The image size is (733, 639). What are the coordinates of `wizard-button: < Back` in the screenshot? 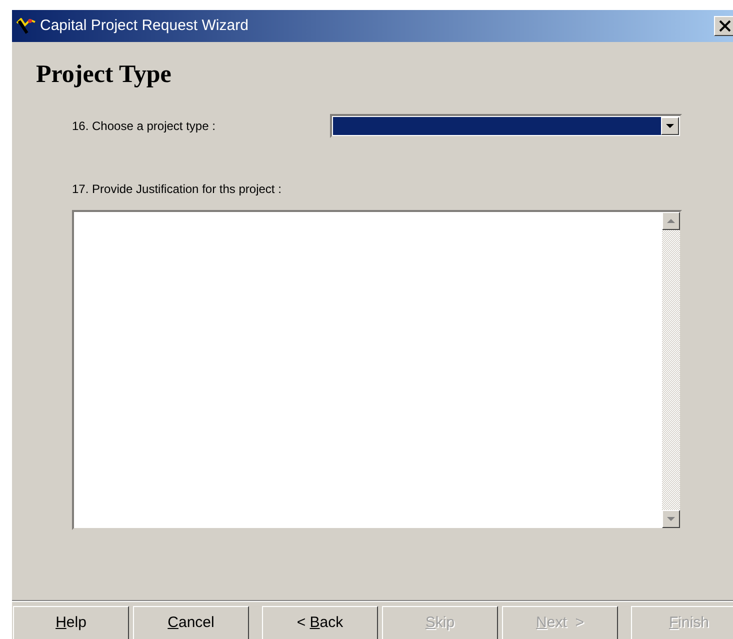 It's located at (320, 622).